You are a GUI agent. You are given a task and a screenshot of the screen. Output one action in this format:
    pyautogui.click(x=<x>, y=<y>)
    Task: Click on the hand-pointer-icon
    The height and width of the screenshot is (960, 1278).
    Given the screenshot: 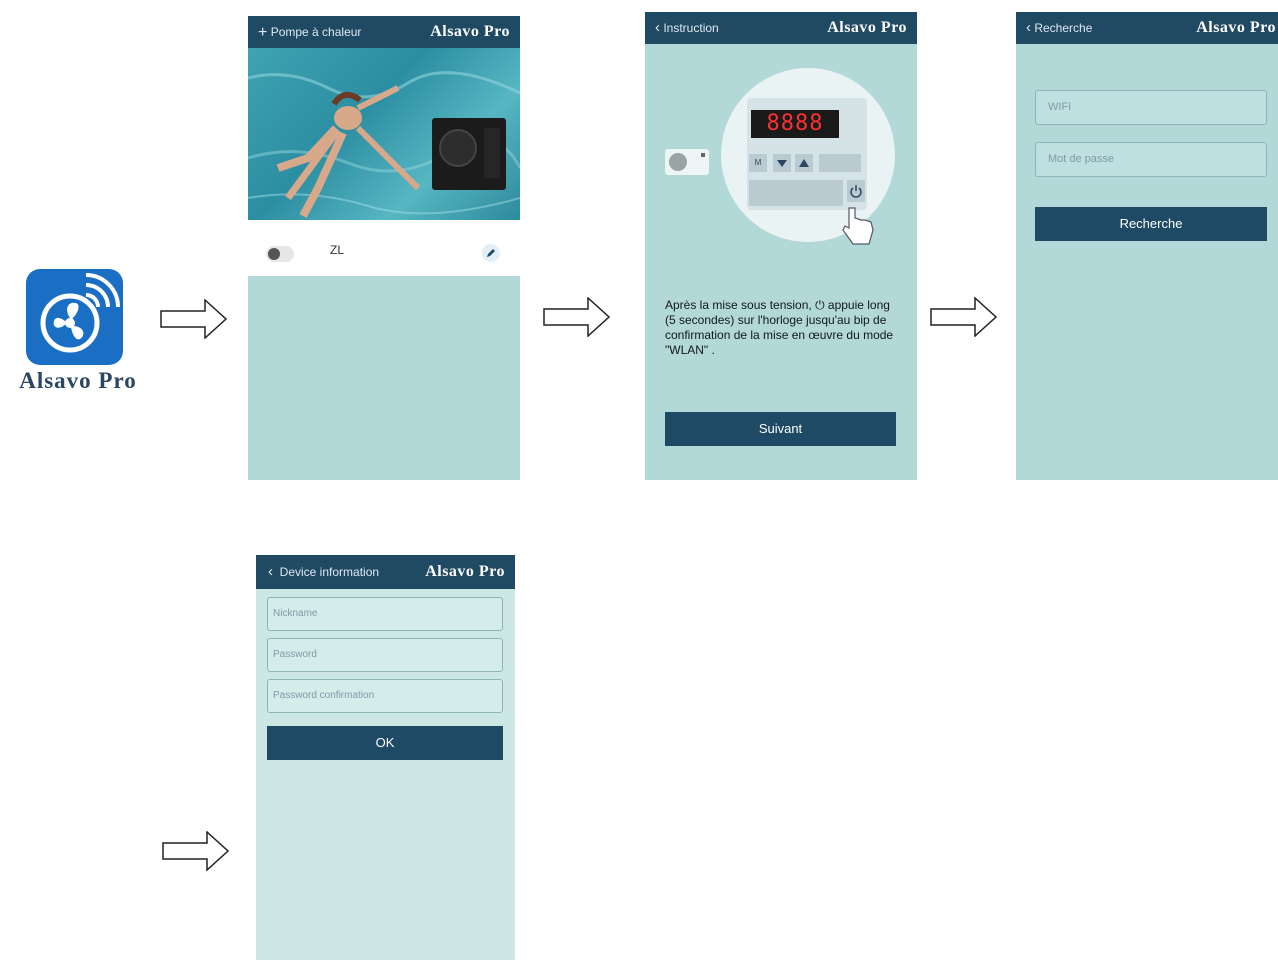 What is the action you would take?
    pyautogui.click(x=858, y=226)
    